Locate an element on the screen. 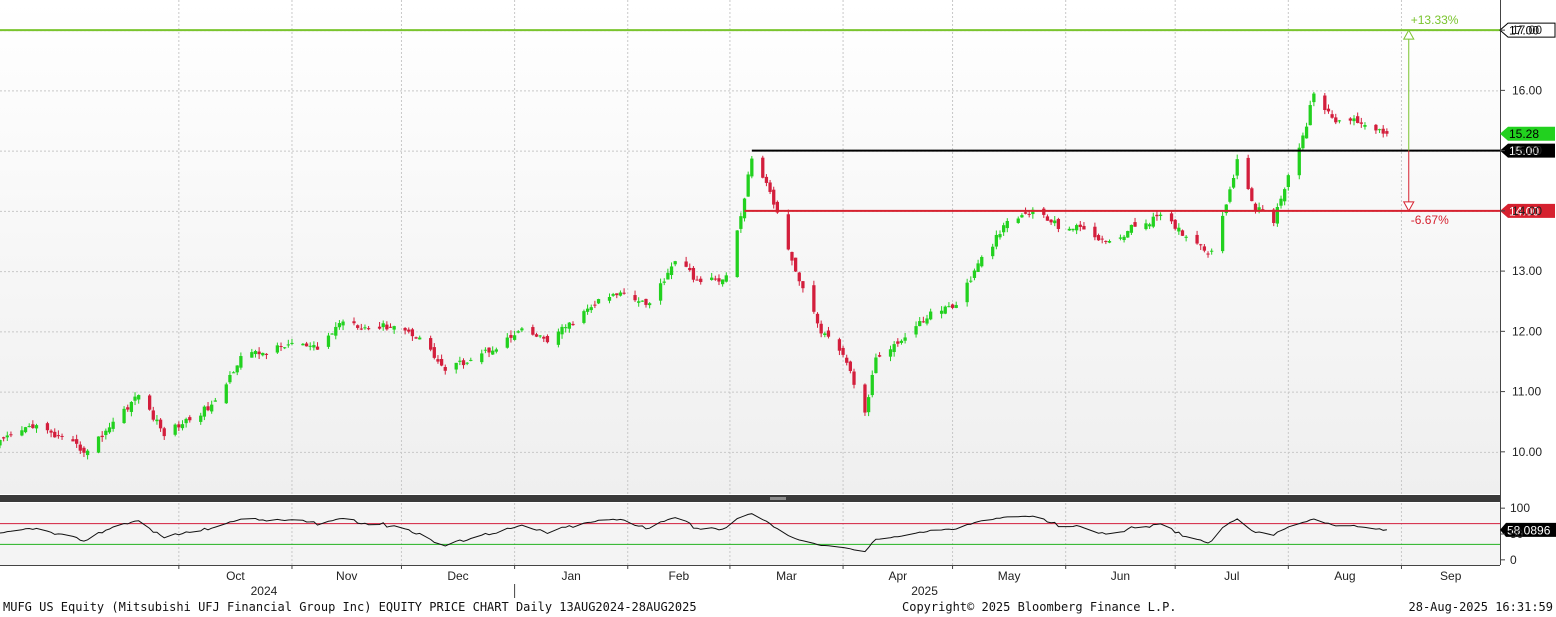 The image size is (1556, 617). panel-splitter is located at coordinates (750, 498).